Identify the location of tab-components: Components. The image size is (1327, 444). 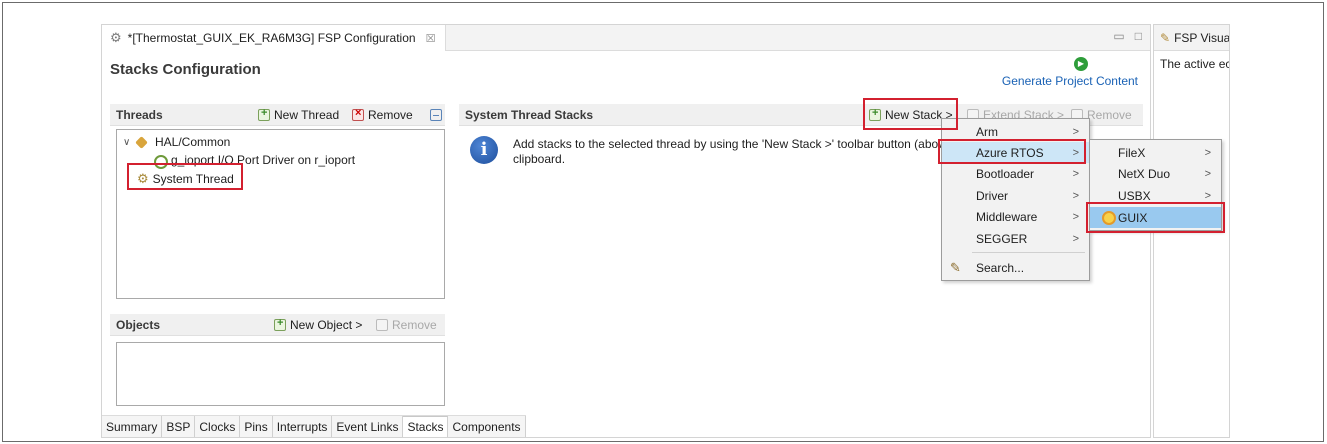
(487, 426).